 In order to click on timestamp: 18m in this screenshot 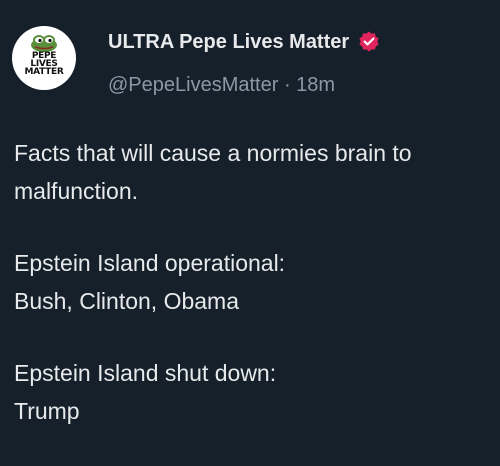, I will do `click(315, 85)`.